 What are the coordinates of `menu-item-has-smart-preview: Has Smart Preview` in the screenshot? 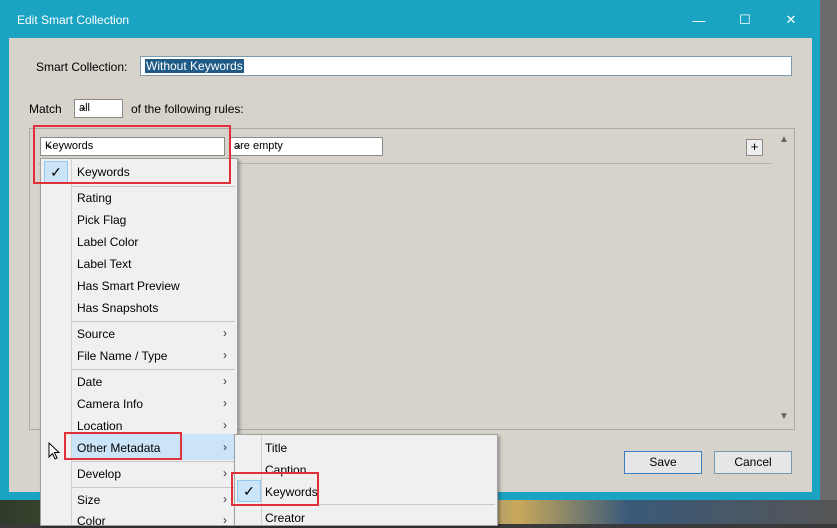 It's located at (128, 286).